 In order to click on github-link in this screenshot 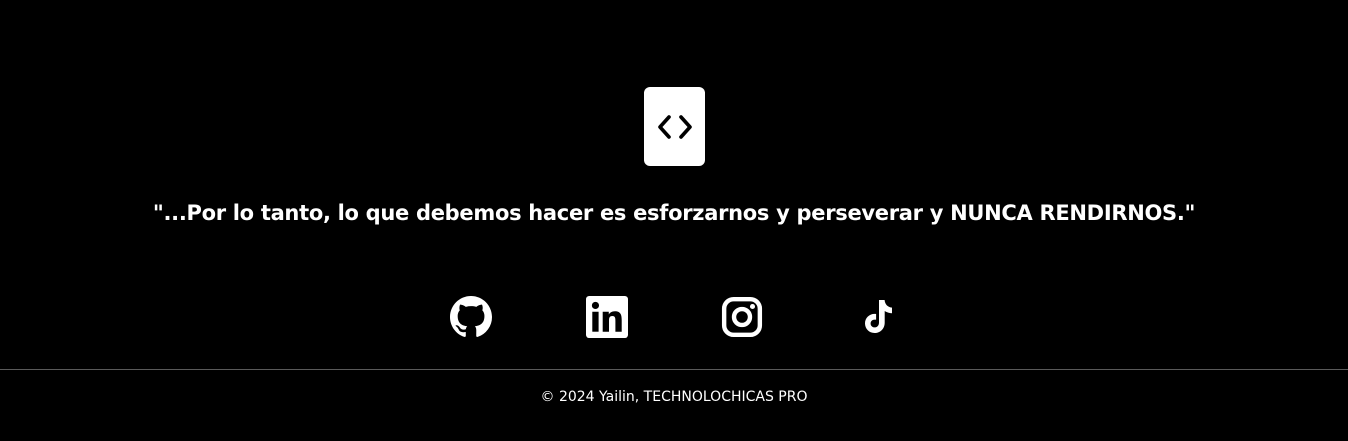, I will do `click(471, 317)`.